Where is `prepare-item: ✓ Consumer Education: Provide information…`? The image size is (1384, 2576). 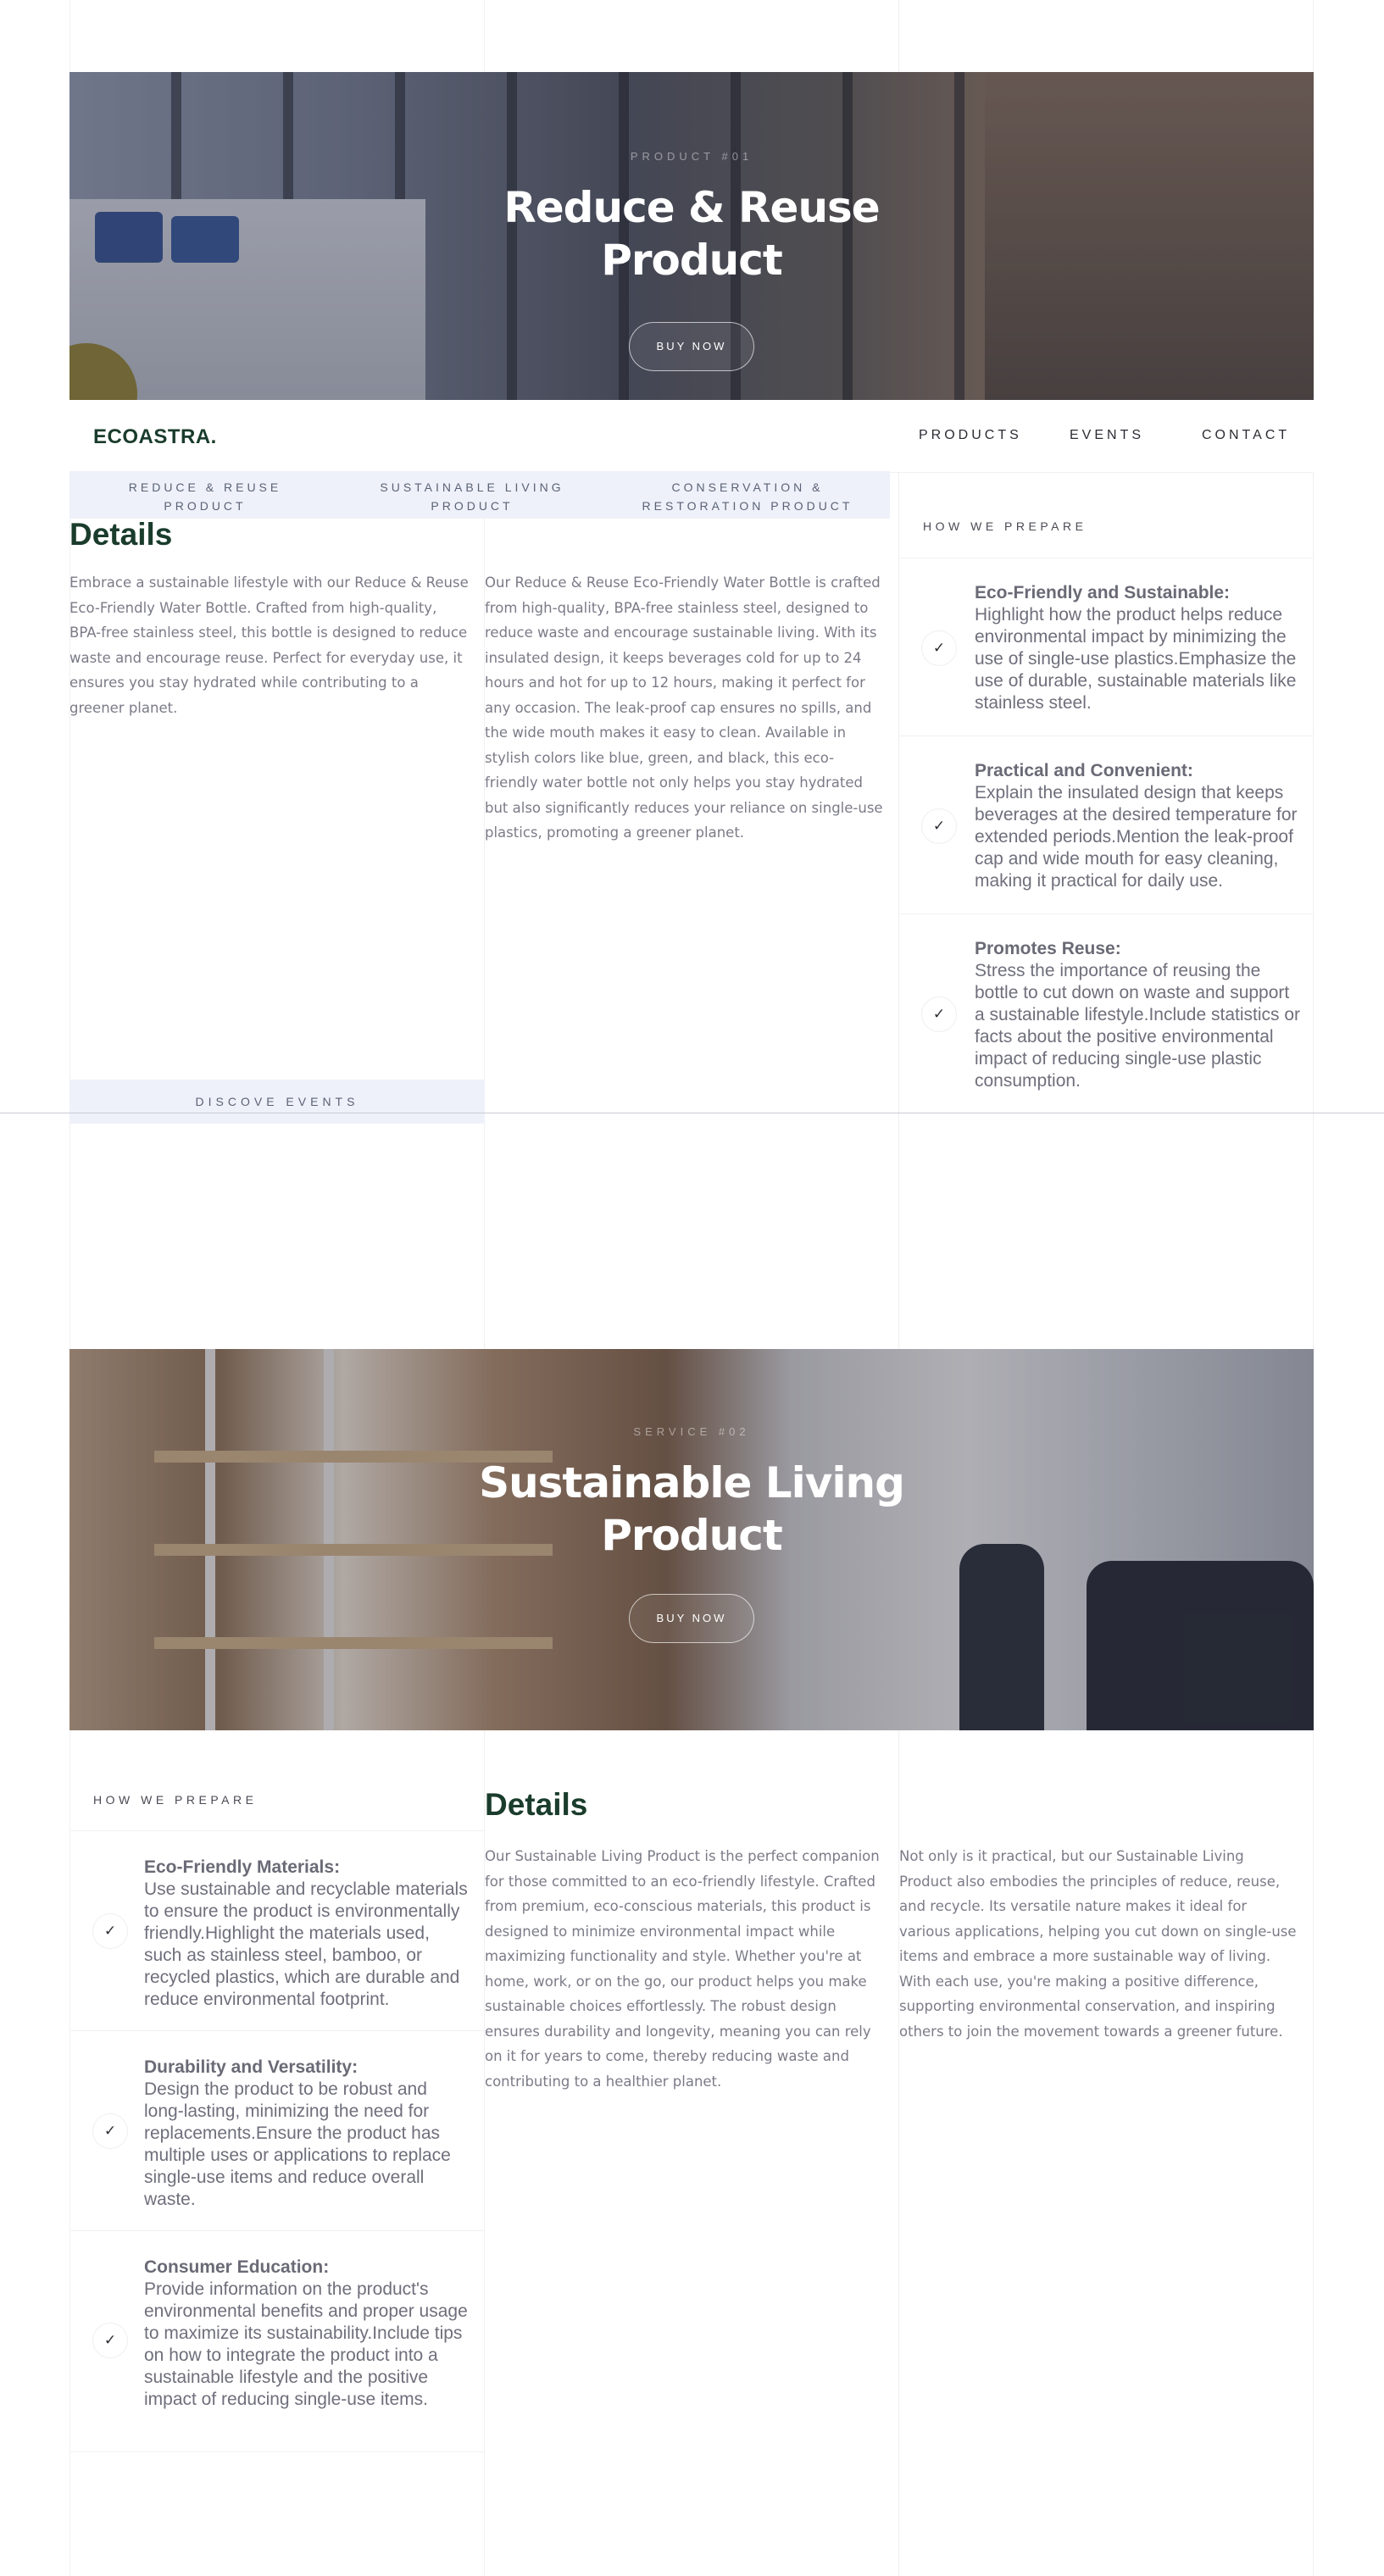
prepare-item: ✓ Consumer Education: Provide information… is located at coordinates (277, 2341).